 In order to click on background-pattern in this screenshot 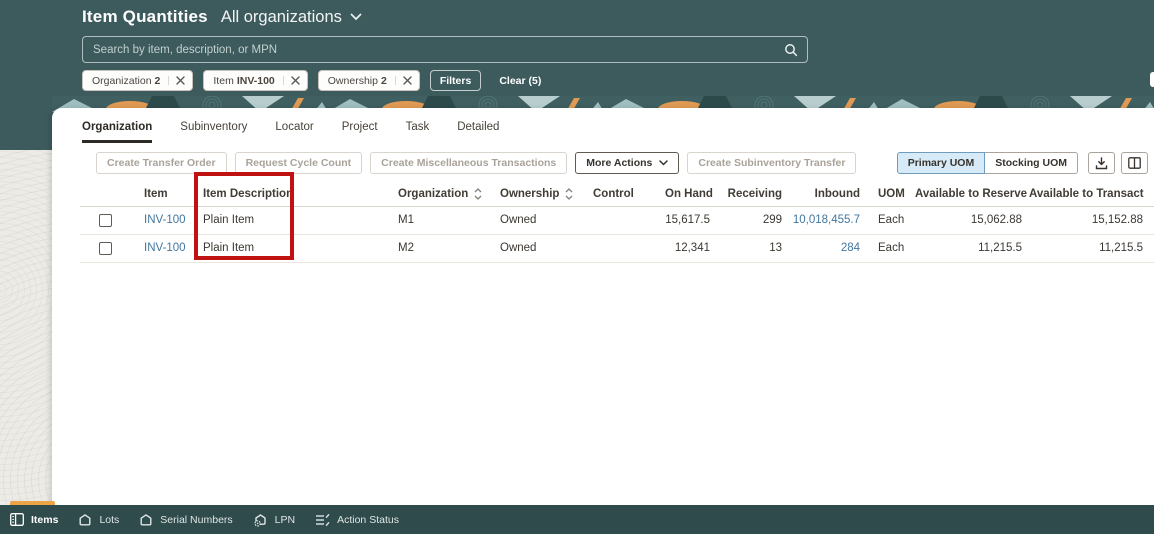, I will do `click(26, 327)`.